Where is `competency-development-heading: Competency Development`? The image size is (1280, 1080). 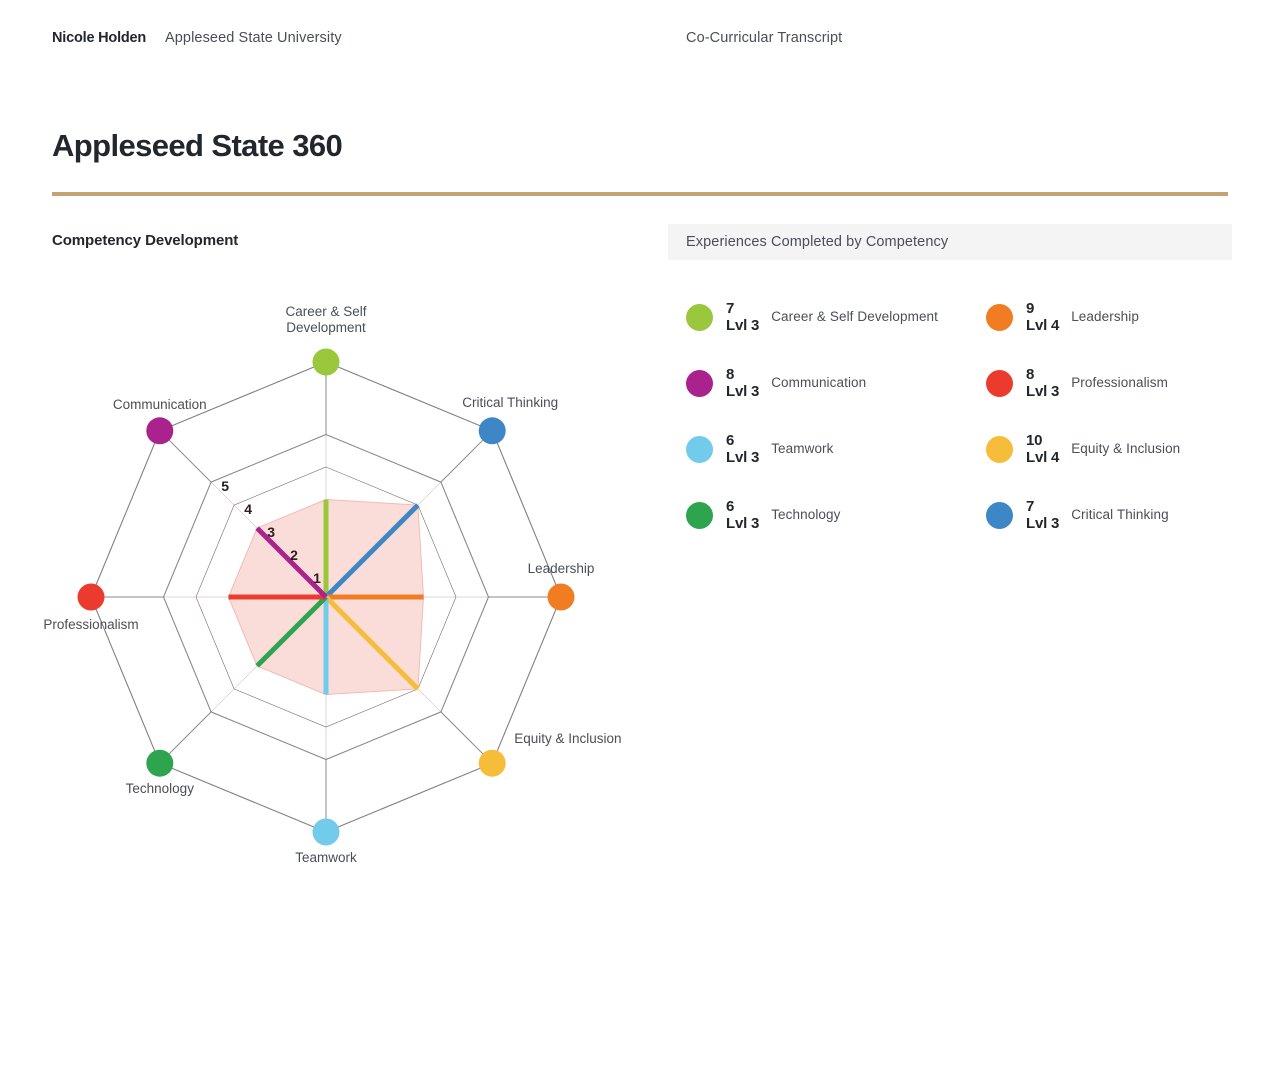
competency-development-heading: Competency Development is located at coordinates (145, 240).